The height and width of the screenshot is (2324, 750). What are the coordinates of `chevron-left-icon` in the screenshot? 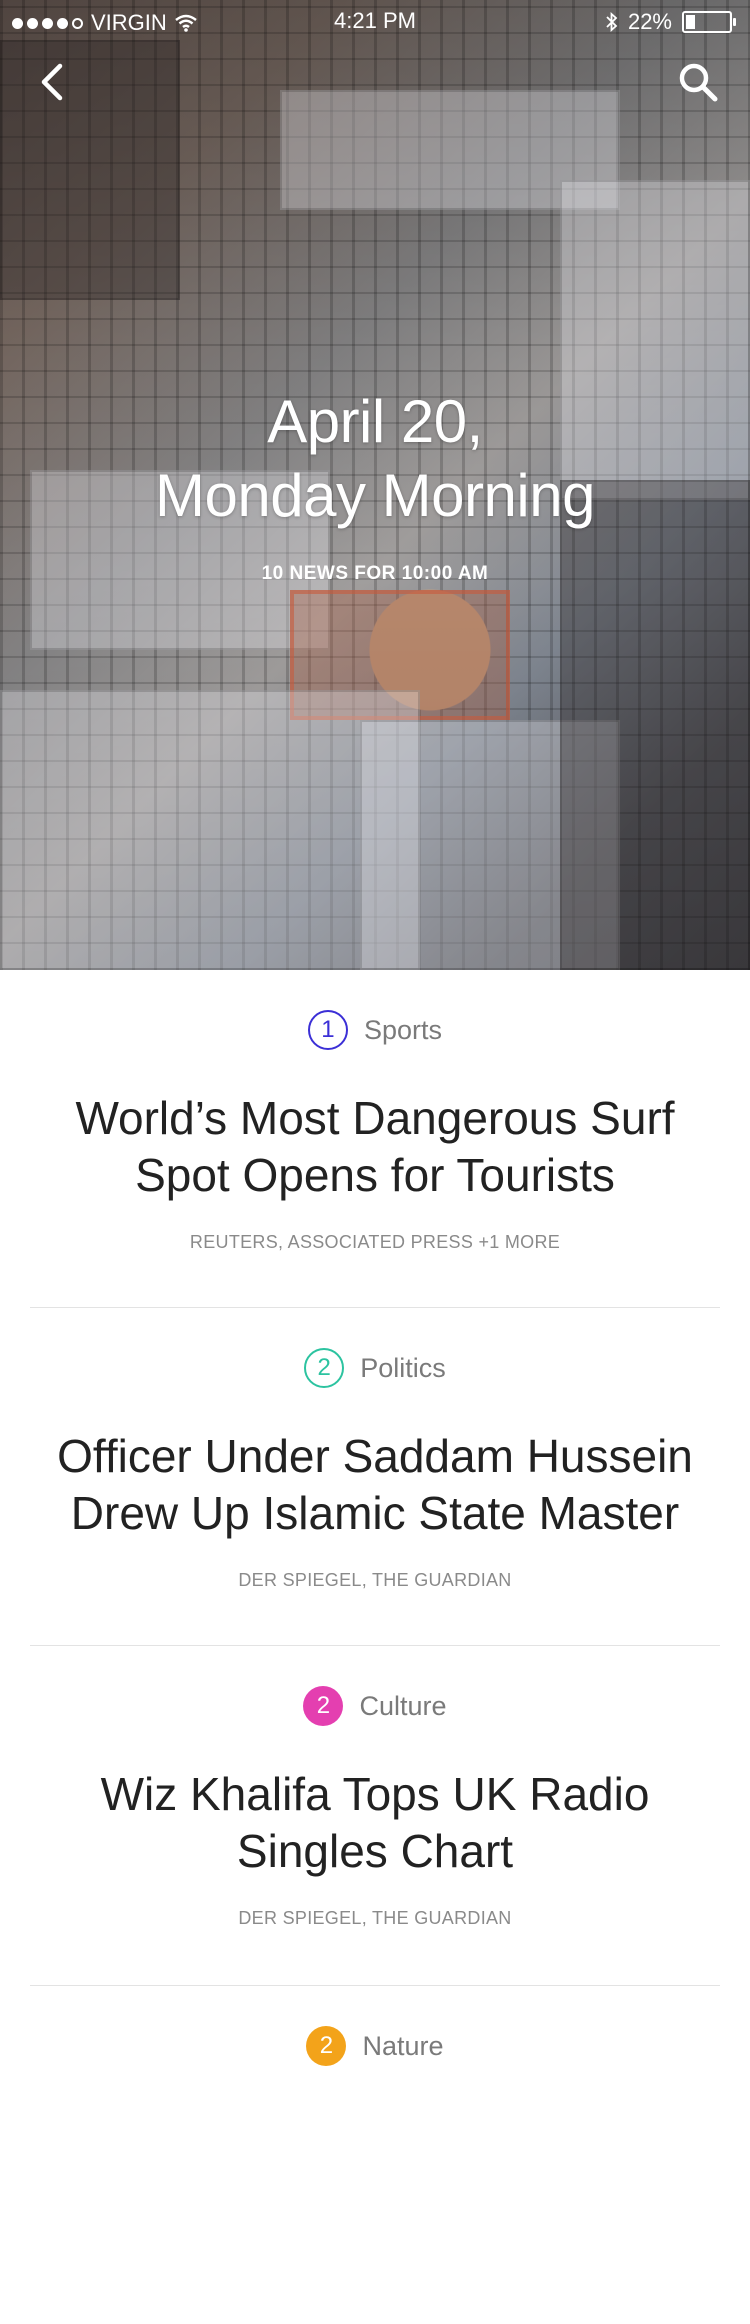 It's located at (52, 82).